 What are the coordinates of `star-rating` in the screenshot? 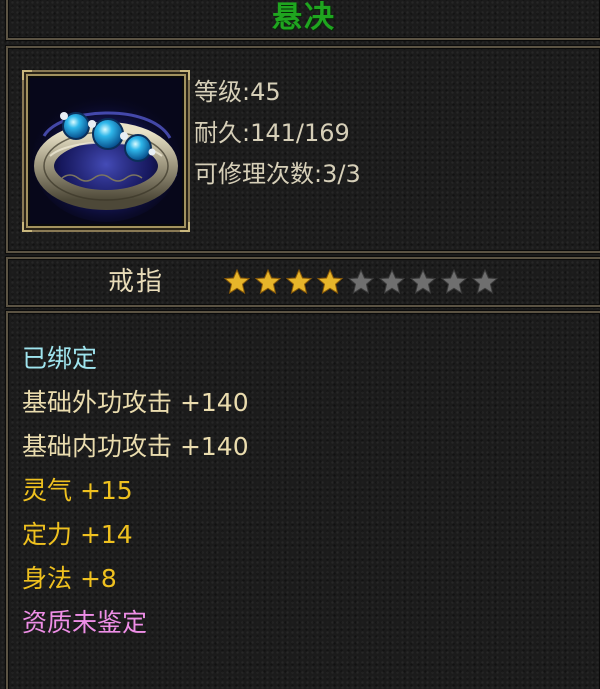 It's located at (361, 282).